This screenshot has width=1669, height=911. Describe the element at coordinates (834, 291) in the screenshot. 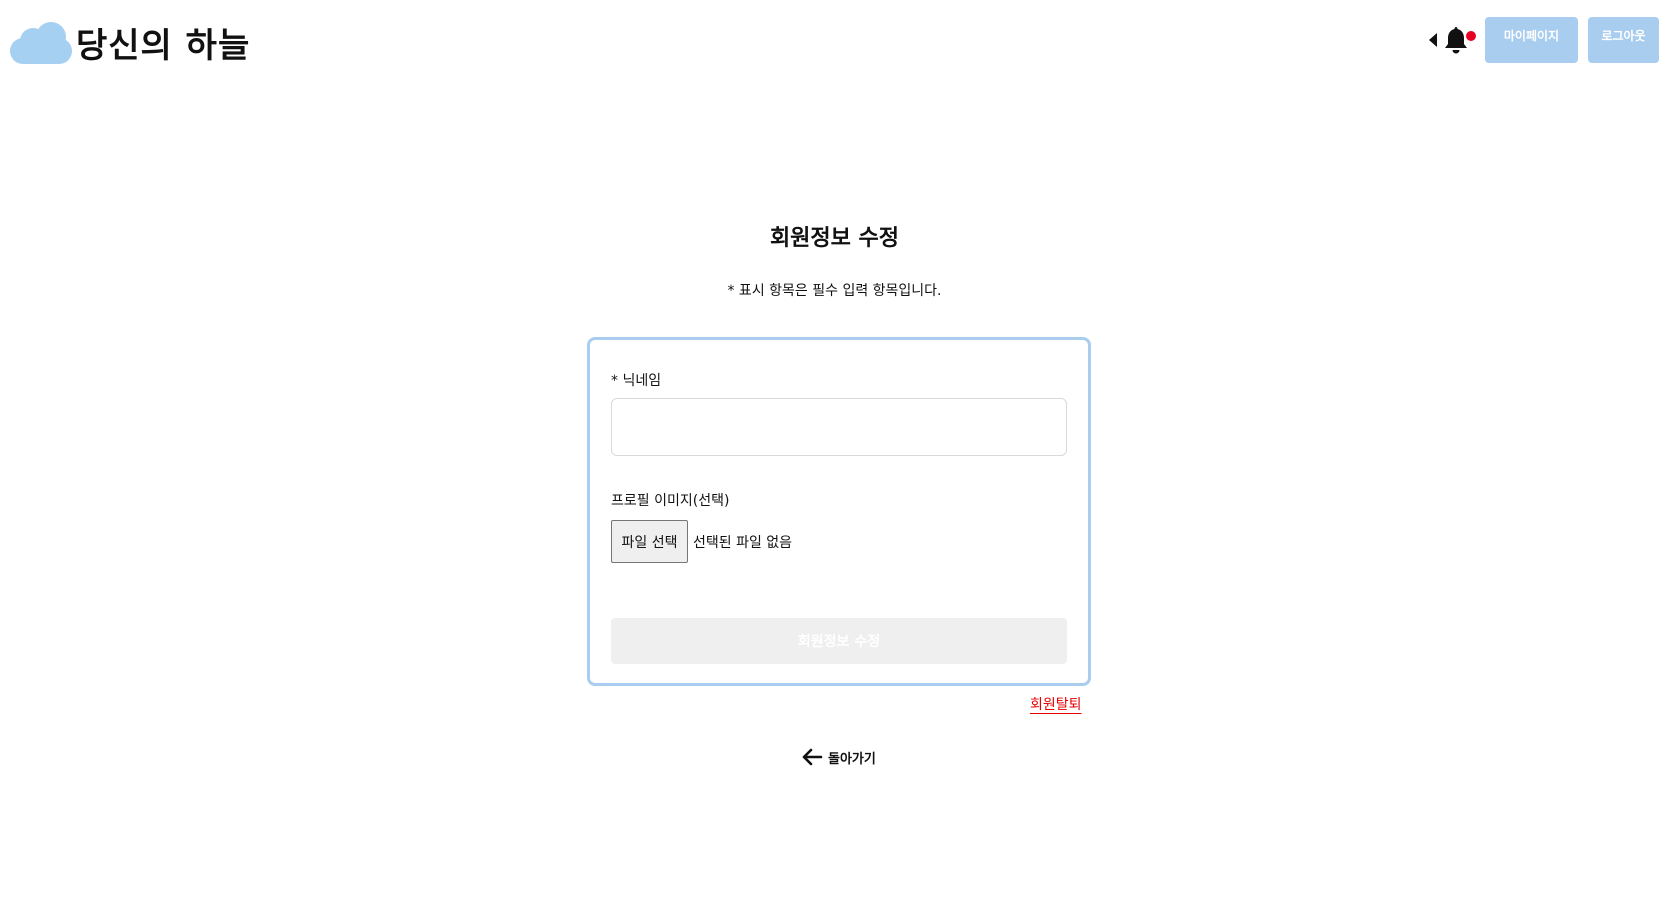

I see `required-notice: * 표시 항목은 필수 입력 항목입니다.` at that location.